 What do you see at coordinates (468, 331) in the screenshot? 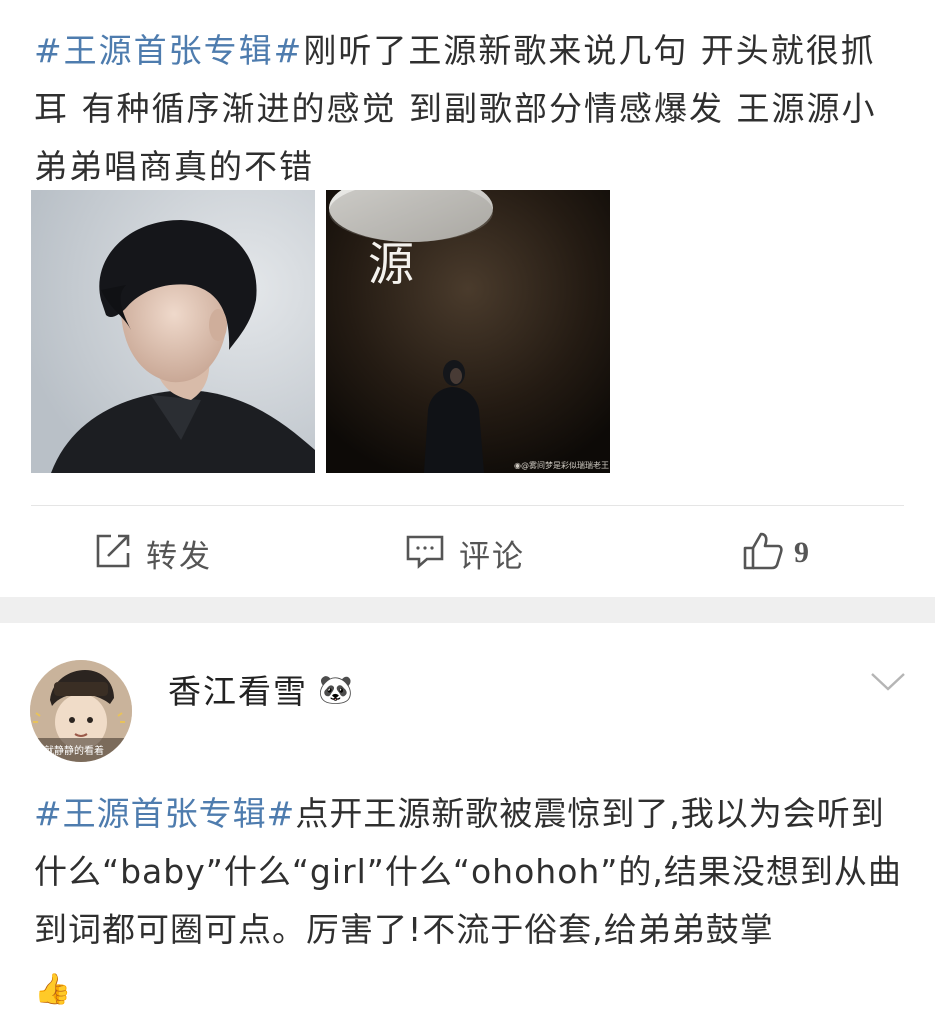
I see `post-image-2: 源 ◉@雾间梦是彩似瑞瑞老王` at bounding box center [468, 331].